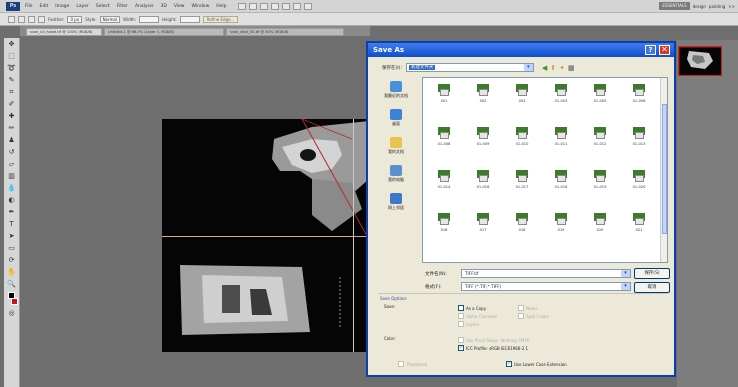 The image size is (738, 387). Describe the element at coordinates (285, 32) in the screenshot. I see `doc-tab-3: scan_slice_02.tif @ 50% (RGB/8)` at that location.